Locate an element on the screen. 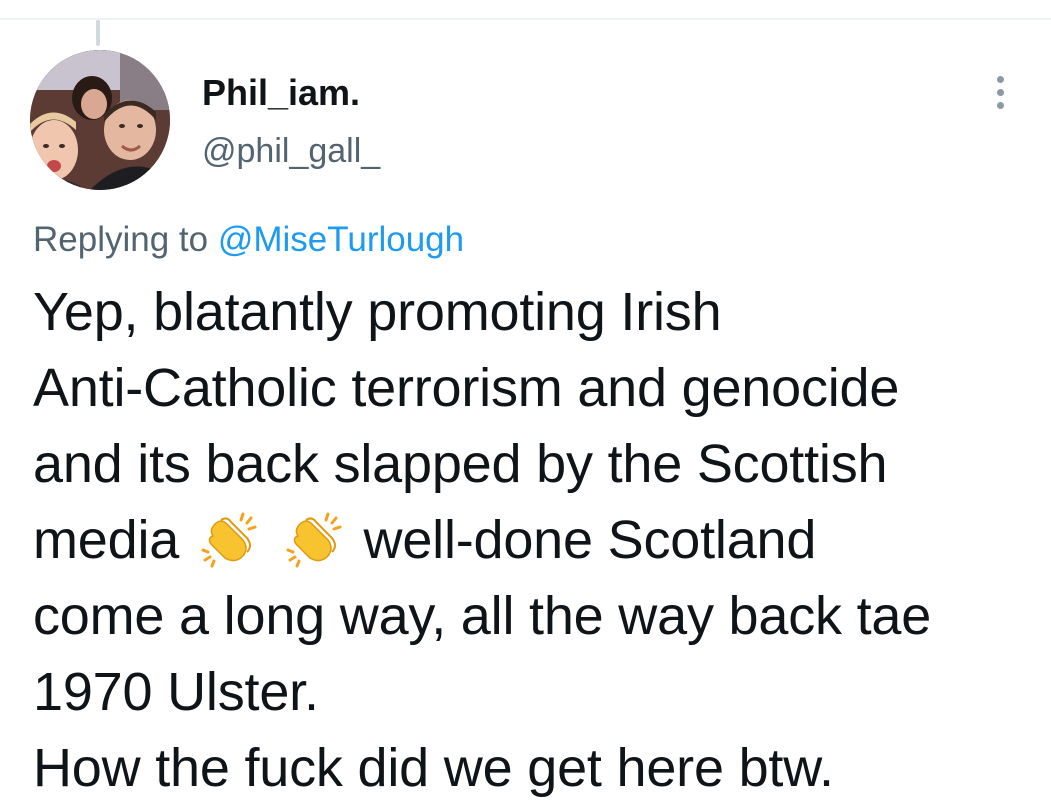  more-options-button is located at coordinates (1000, 92).